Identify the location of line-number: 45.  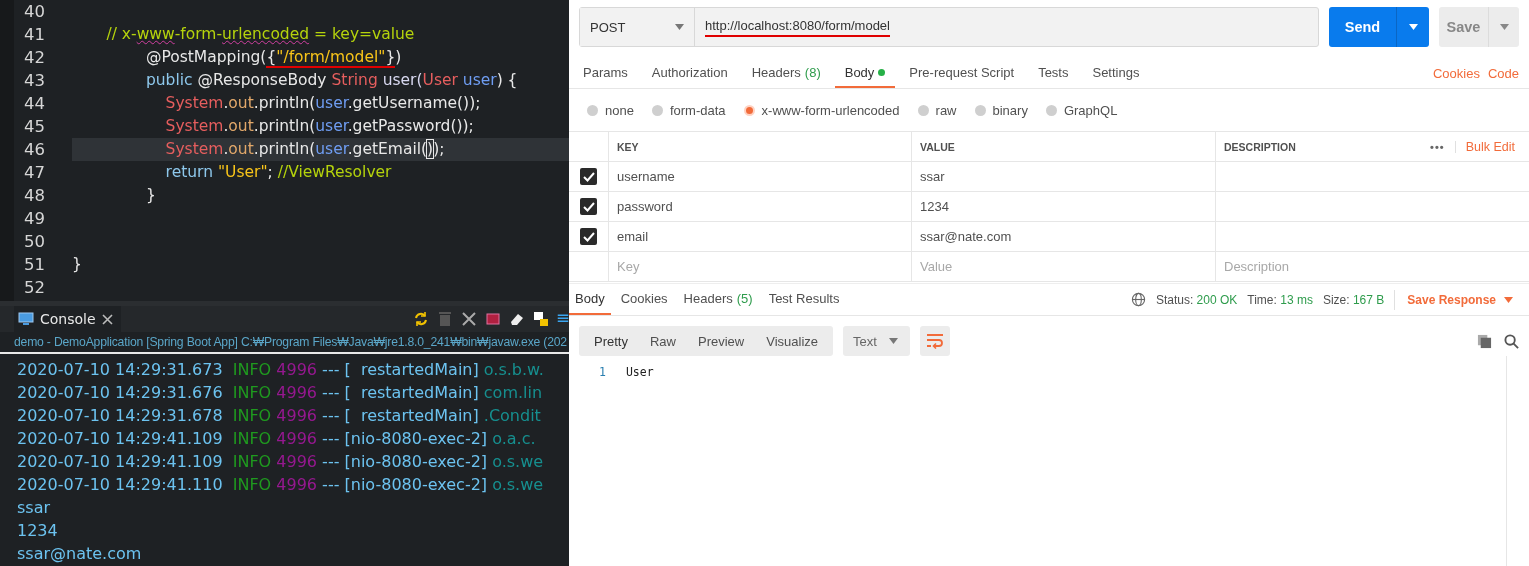
(34, 126).